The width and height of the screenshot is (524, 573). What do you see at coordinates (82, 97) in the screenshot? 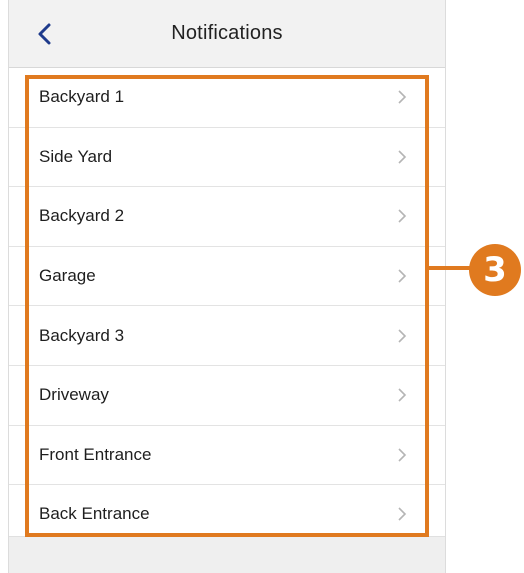
I see `list-item-label: Backyard 1` at bounding box center [82, 97].